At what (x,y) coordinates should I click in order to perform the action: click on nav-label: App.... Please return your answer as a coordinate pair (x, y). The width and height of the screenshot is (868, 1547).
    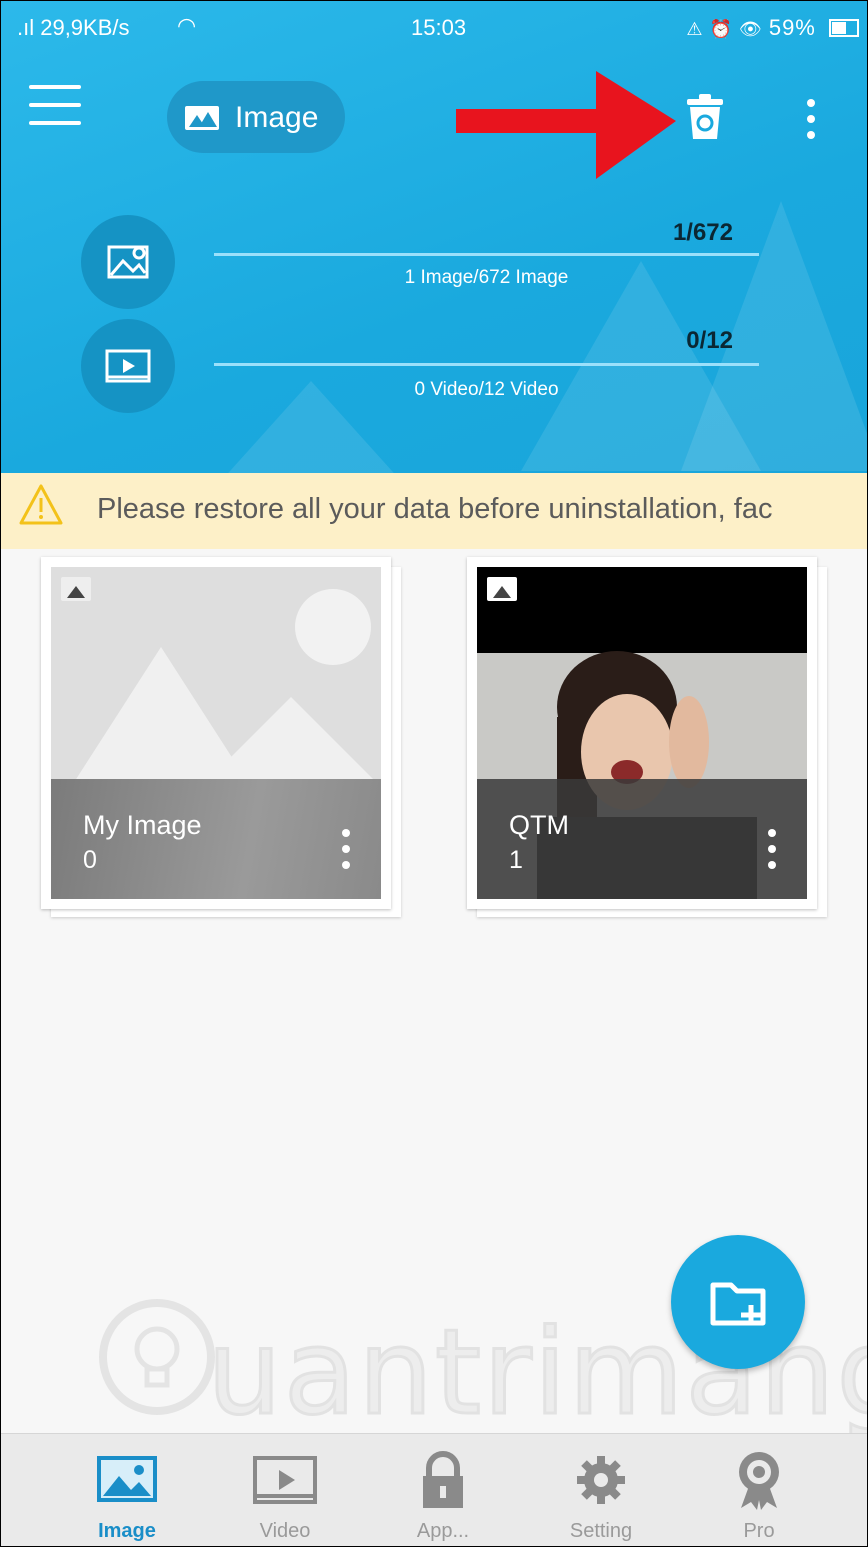
    Looking at the image, I should click on (443, 1531).